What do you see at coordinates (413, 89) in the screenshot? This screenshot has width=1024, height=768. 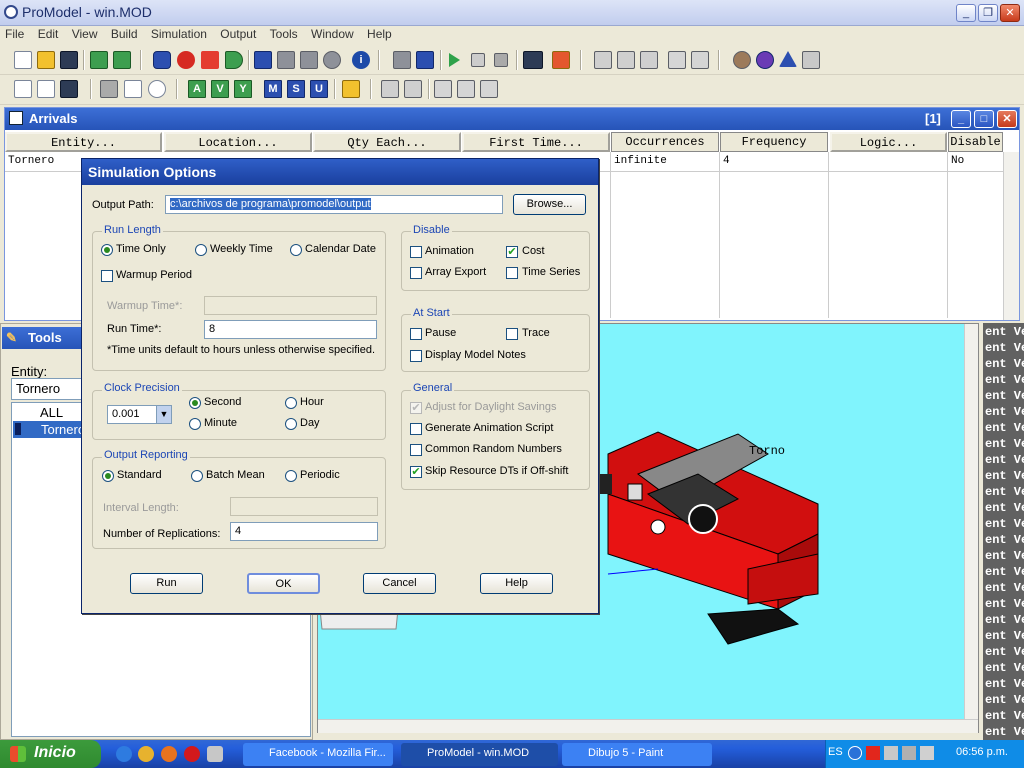 I see `table-icon` at bounding box center [413, 89].